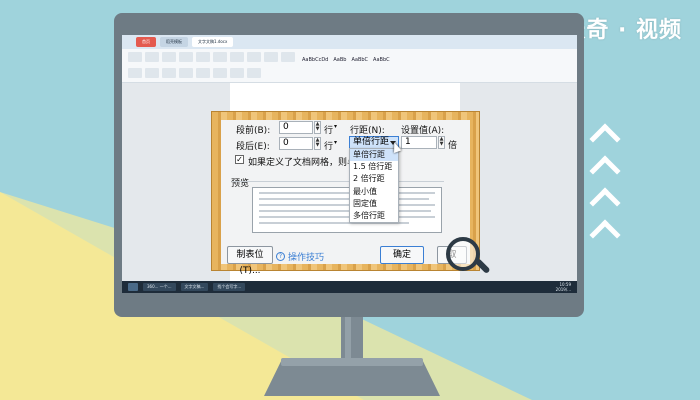 The height and width of the screenshot is (400, 700). Describe the element at coordinates (367, 131) in the screenshot. I see `line-spacing-label: 行距(N):` at that location.